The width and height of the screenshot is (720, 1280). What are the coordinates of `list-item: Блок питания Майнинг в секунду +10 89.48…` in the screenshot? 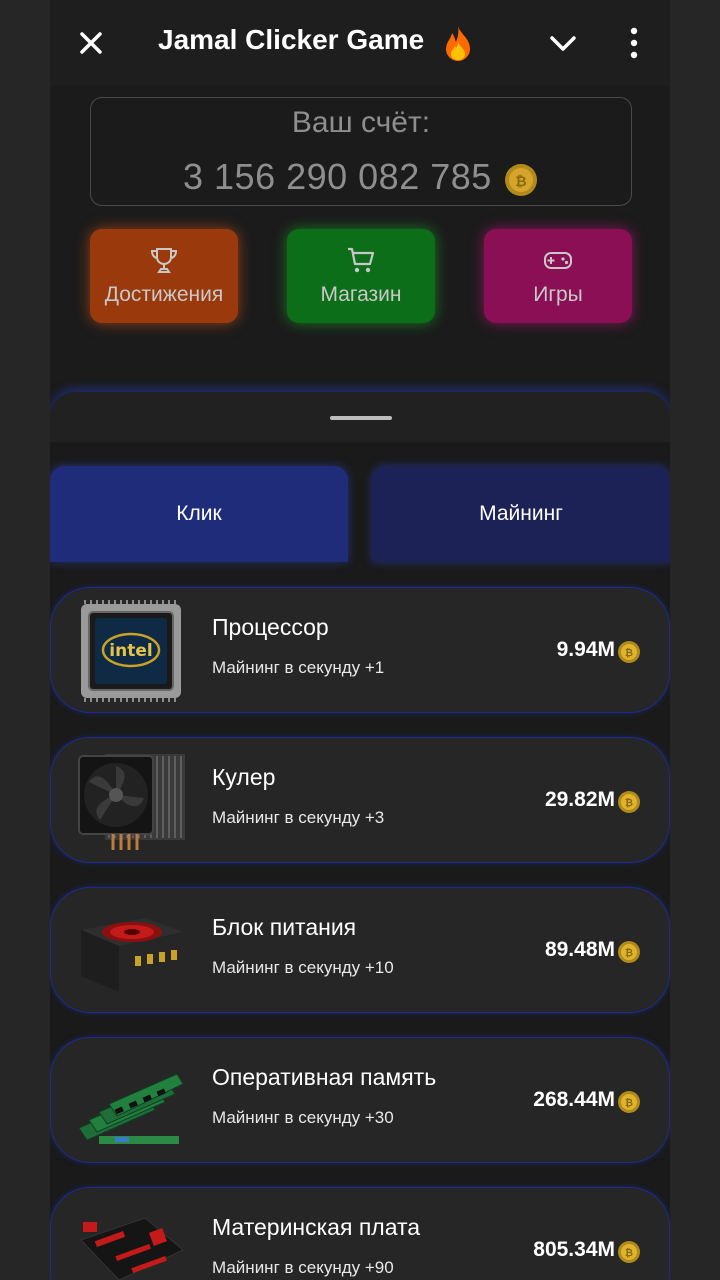 It's located at (360, 950).